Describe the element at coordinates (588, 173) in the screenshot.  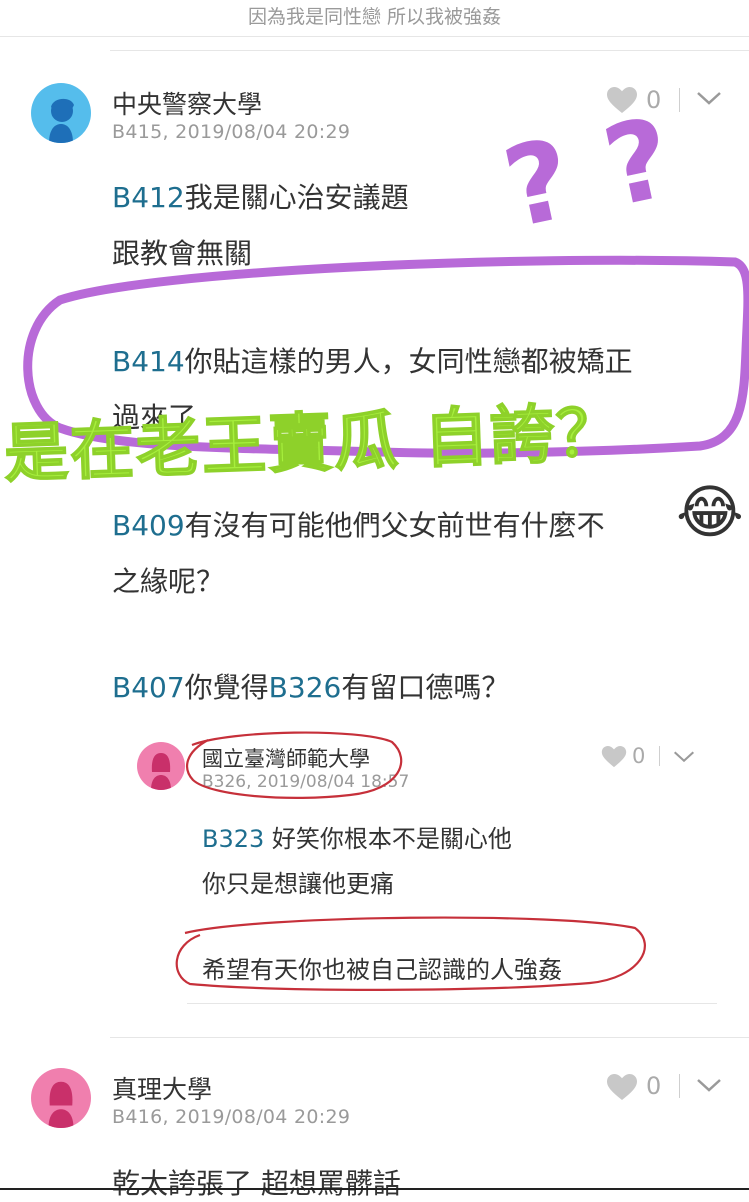
I see `question-marks: ? ?` at that location.